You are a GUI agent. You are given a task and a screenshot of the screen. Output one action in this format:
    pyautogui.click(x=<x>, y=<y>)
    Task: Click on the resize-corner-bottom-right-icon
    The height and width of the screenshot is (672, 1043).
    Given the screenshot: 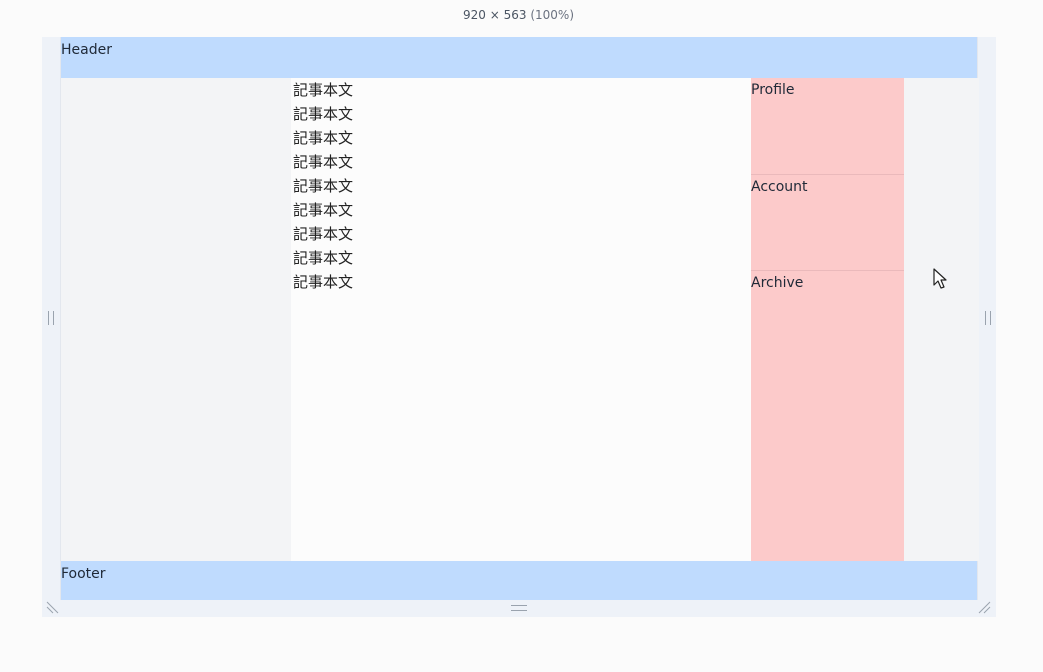 What is the action you would take?
    pyautogui.click(x=985, y=607)
    